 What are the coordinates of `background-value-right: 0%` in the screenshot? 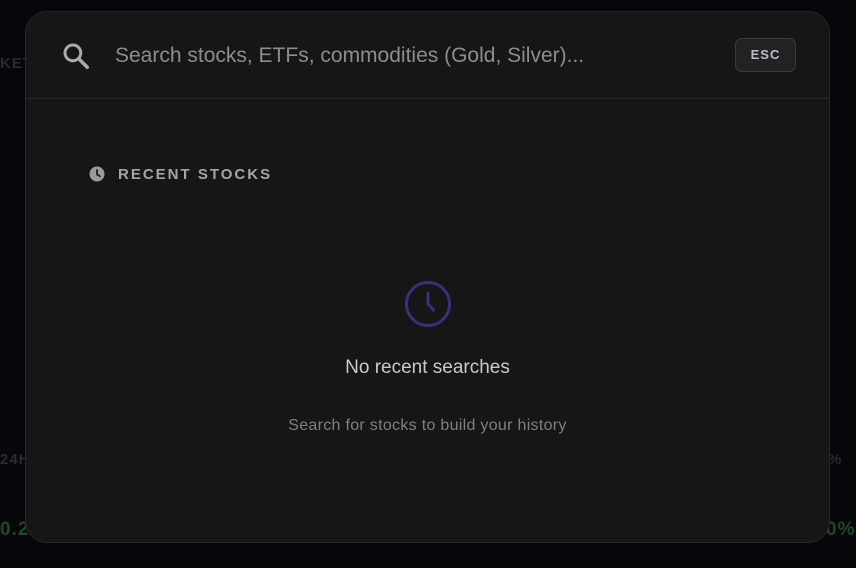 It's located at (841, 529).